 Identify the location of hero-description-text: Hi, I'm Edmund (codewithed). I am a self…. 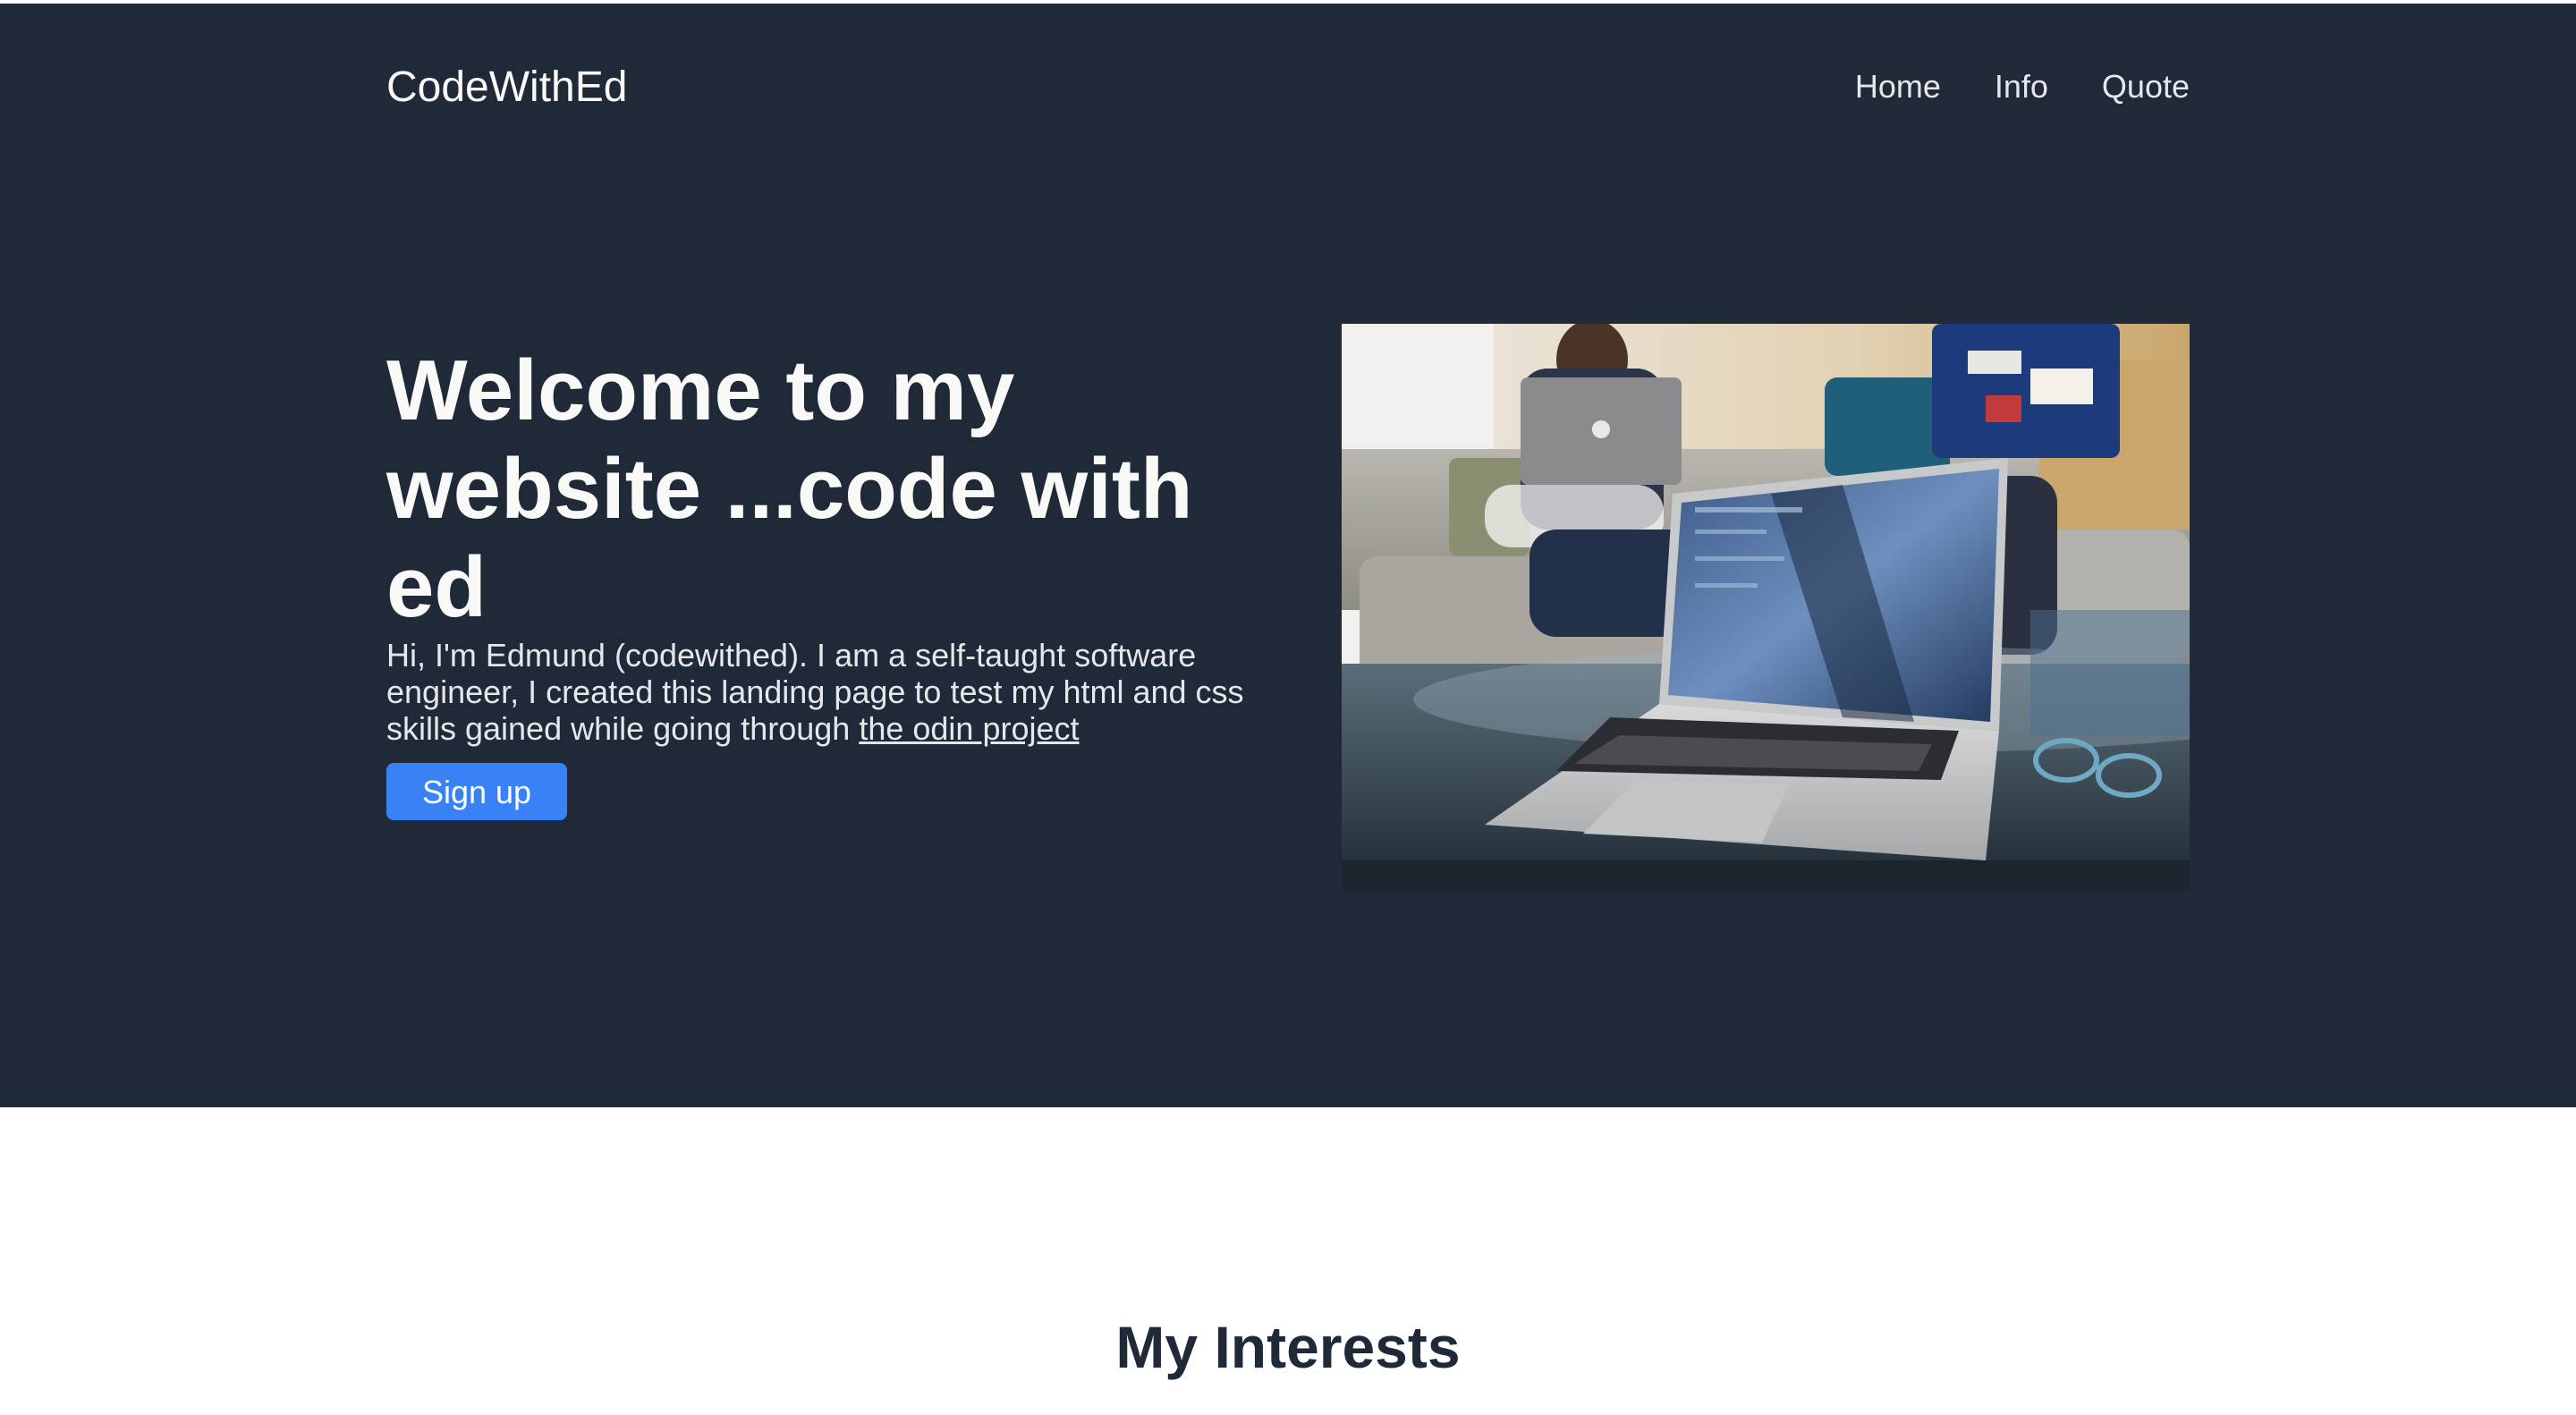
(815, 692).